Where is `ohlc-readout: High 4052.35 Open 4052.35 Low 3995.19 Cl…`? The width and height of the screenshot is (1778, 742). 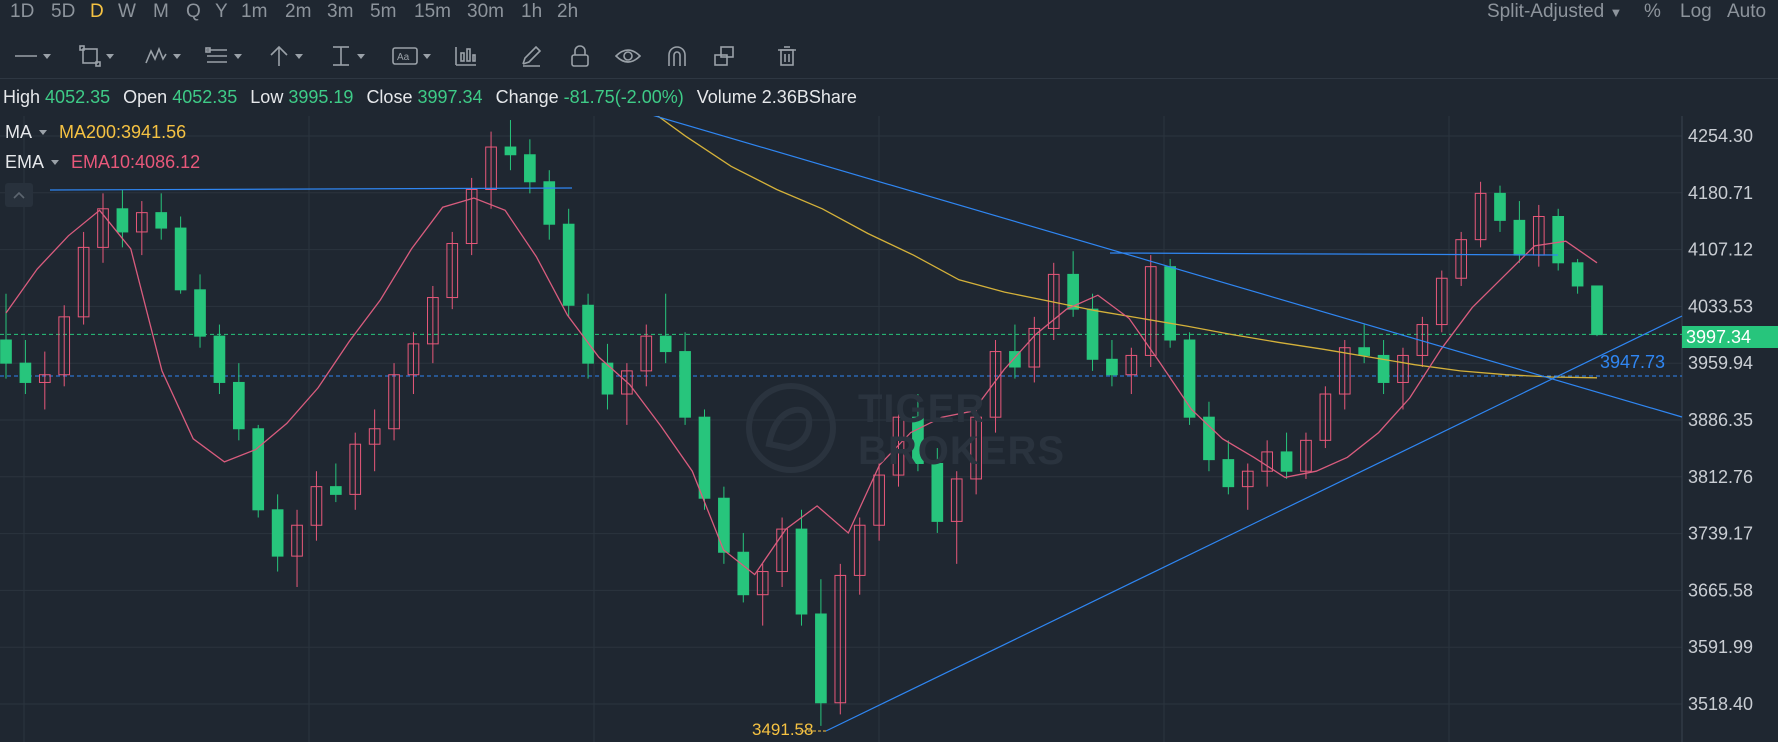
ohlc-readout: High 4052.35 Open 4052.35 Low 3995.19 Cl… is located at coordinates (430, 97).